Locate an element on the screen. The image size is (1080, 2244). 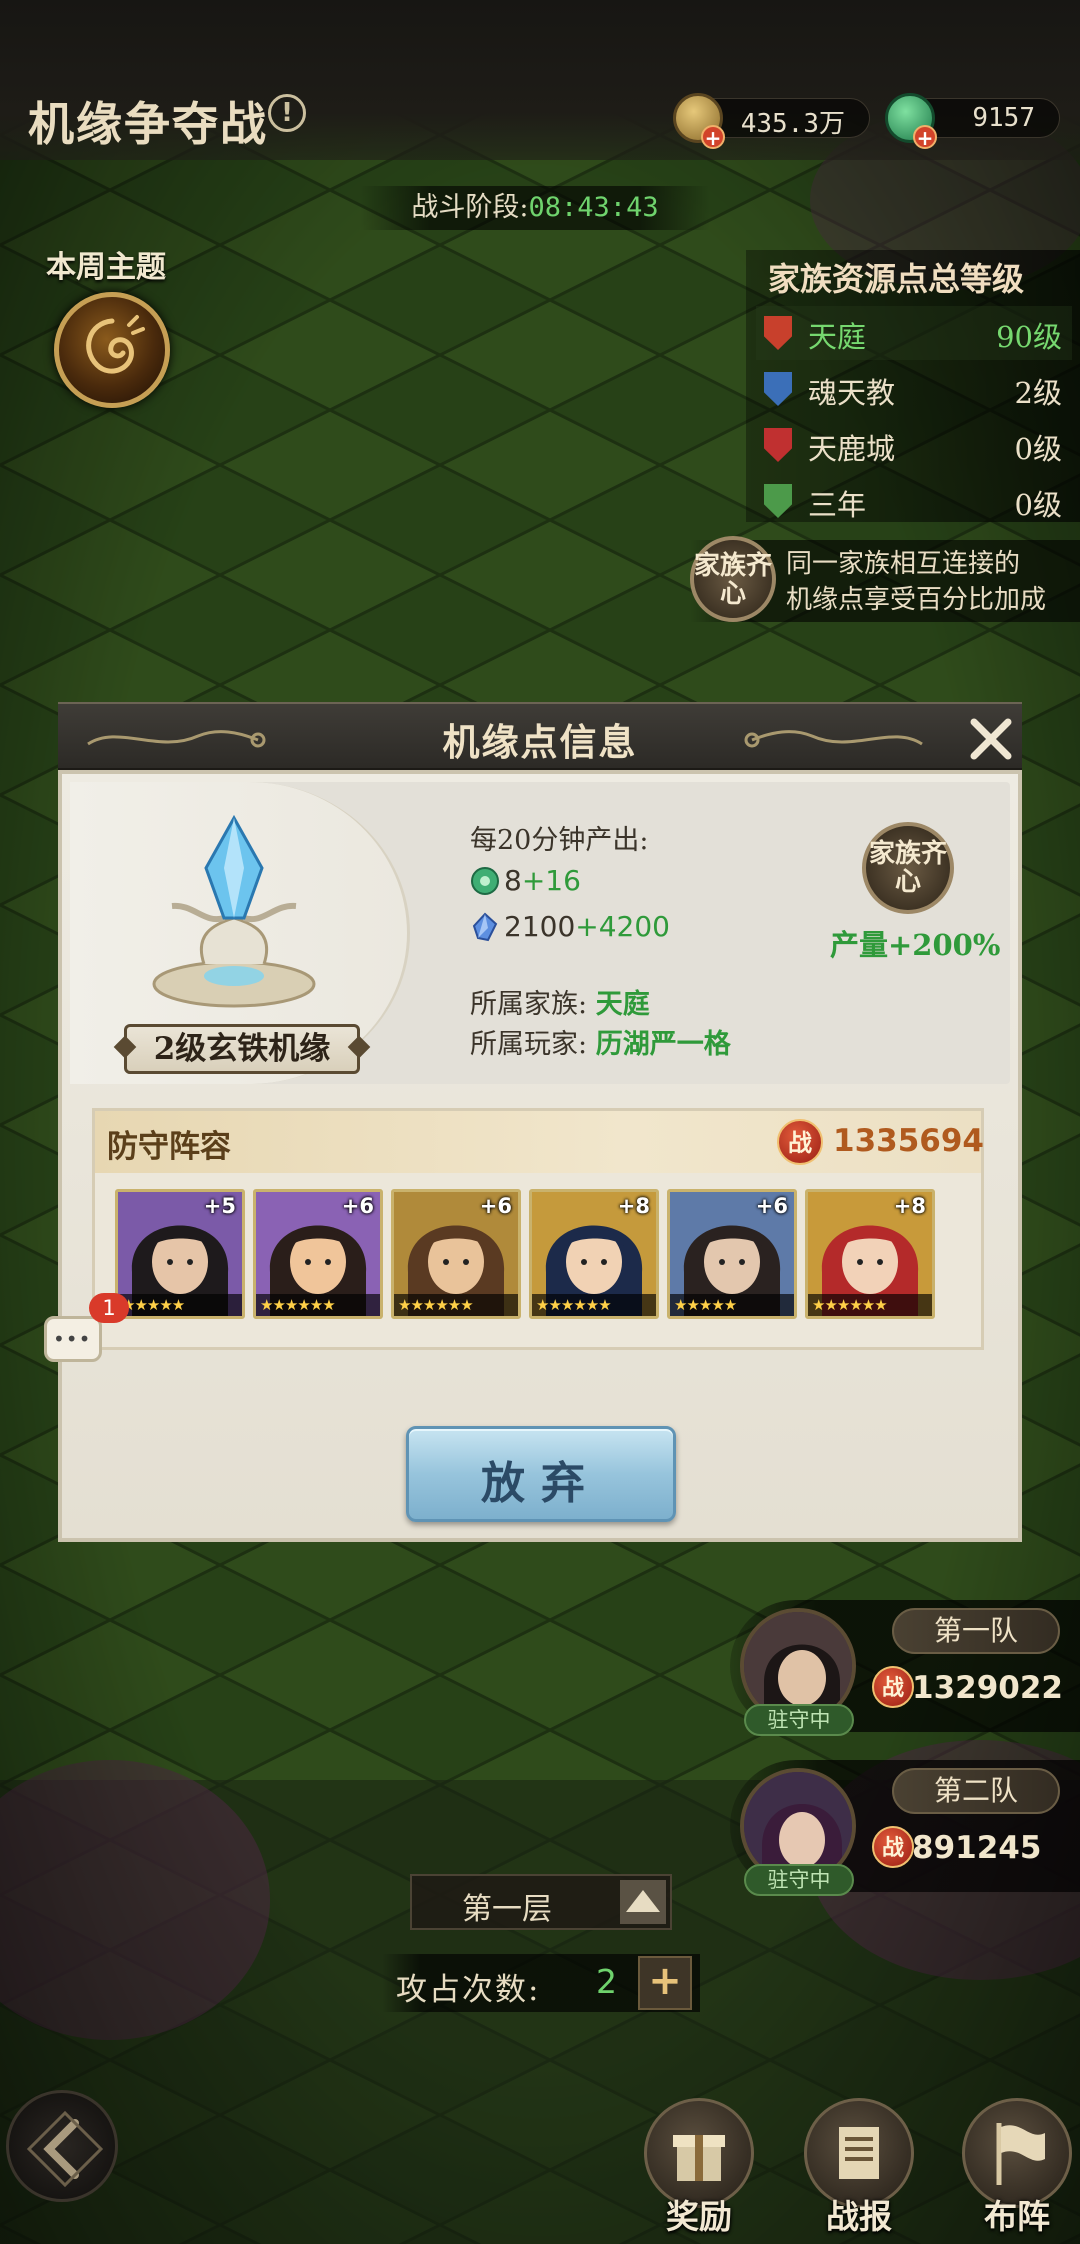
back-arrow-icon is located at coordinates (65, 2149).